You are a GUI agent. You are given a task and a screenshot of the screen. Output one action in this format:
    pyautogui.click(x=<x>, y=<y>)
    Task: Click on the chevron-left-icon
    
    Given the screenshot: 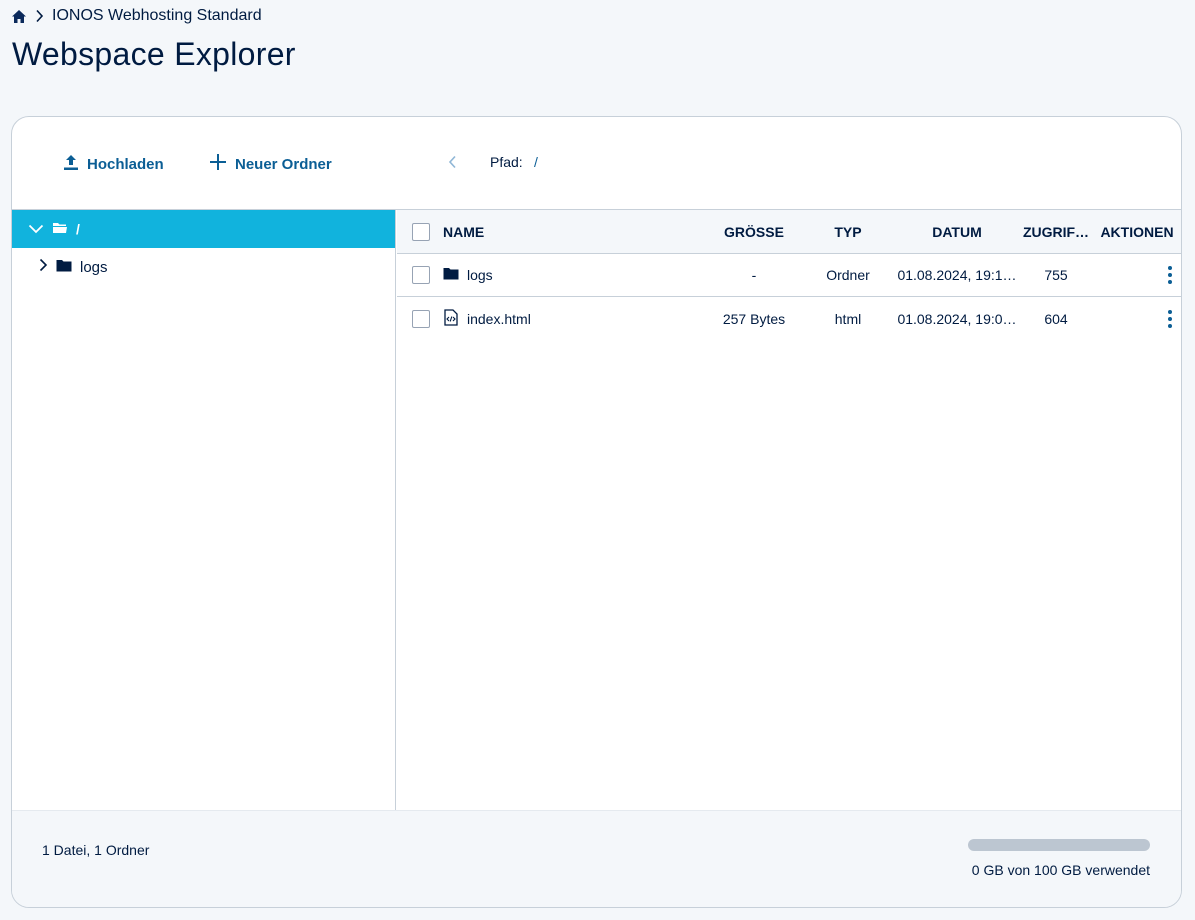 What is the action you would take?
    pyautogui.click(x=452, y=164)
    